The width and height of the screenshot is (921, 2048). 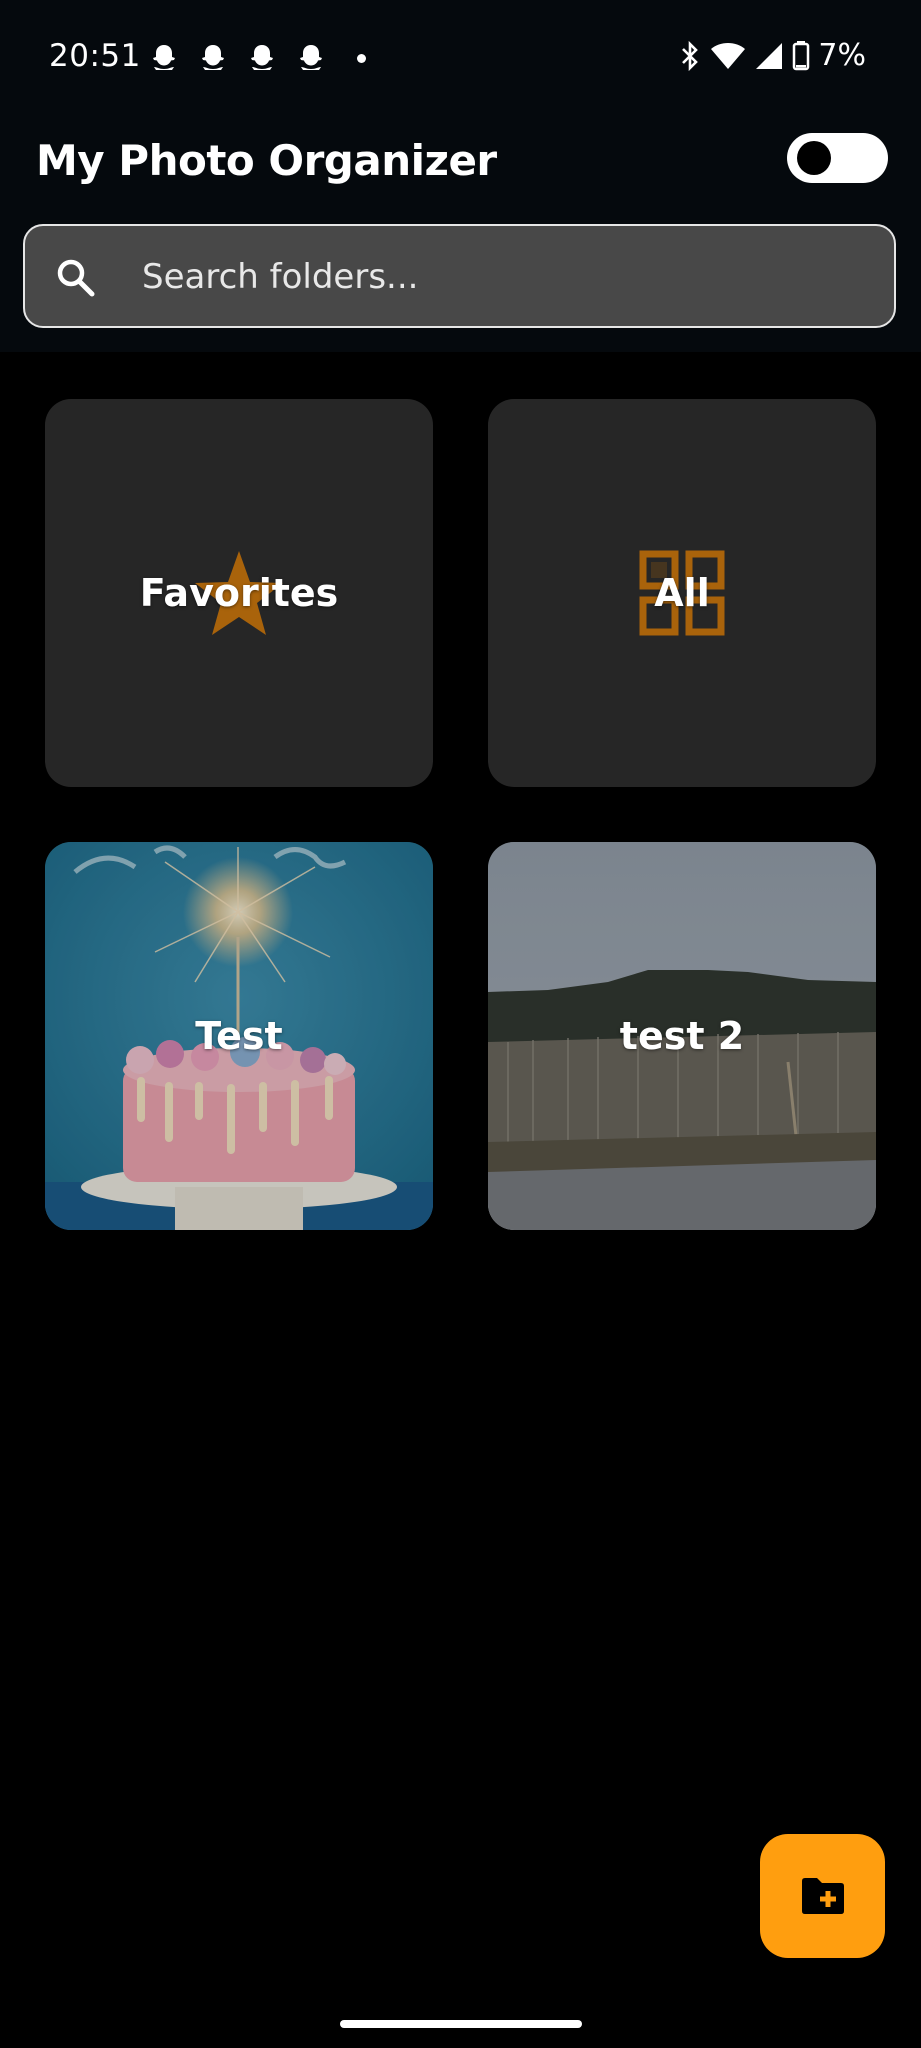 I want to click on page-title: My Photo Organizer, so click(x=266, y=160).